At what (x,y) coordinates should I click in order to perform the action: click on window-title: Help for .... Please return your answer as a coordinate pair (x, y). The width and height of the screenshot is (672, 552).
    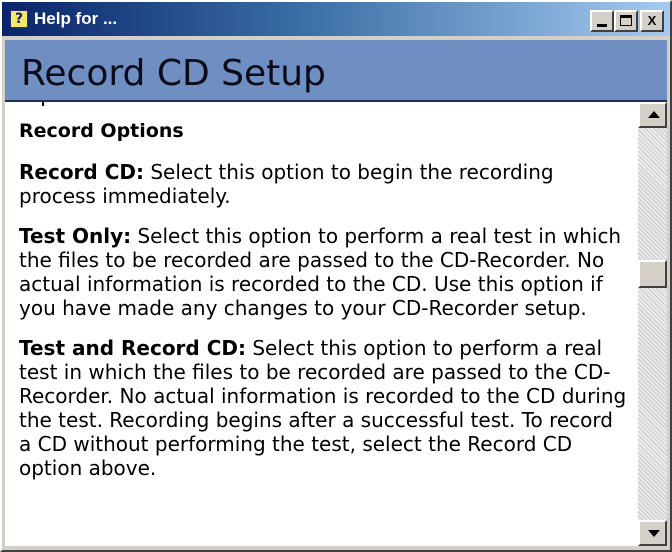
    Looking at the image, I should click on (76, 18).